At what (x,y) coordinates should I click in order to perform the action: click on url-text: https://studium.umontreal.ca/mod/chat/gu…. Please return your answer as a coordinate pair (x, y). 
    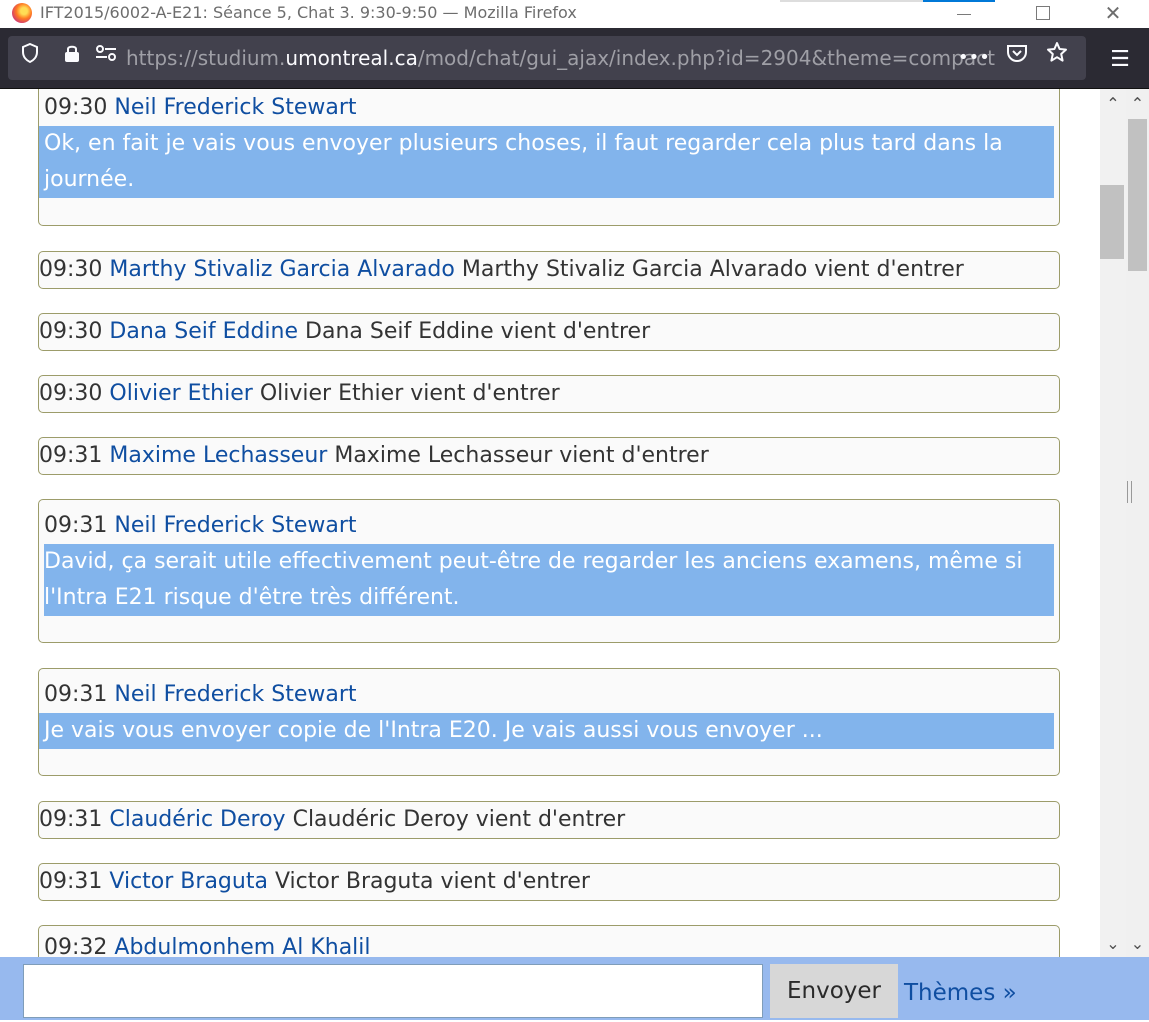
    Looking at the image, I should click on (560, 58).